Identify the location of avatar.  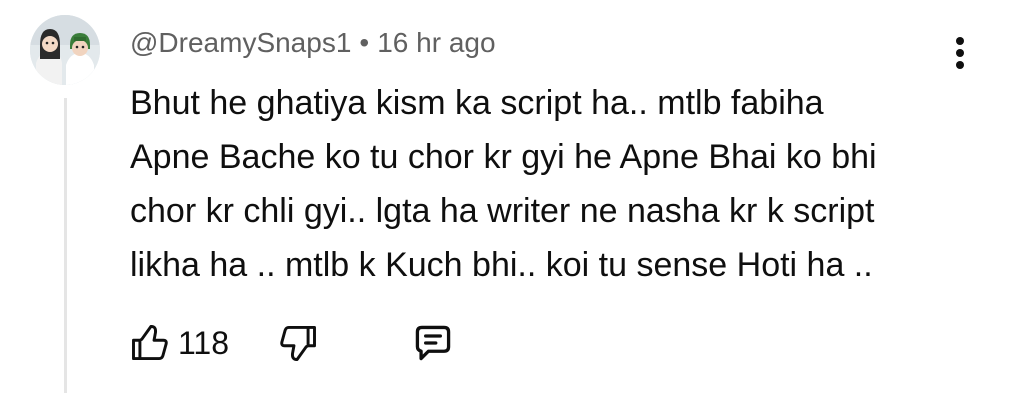
(65, 50).